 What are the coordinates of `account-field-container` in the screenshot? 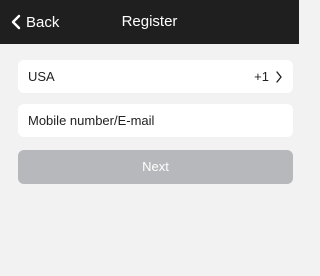 It's located at (155, 120).